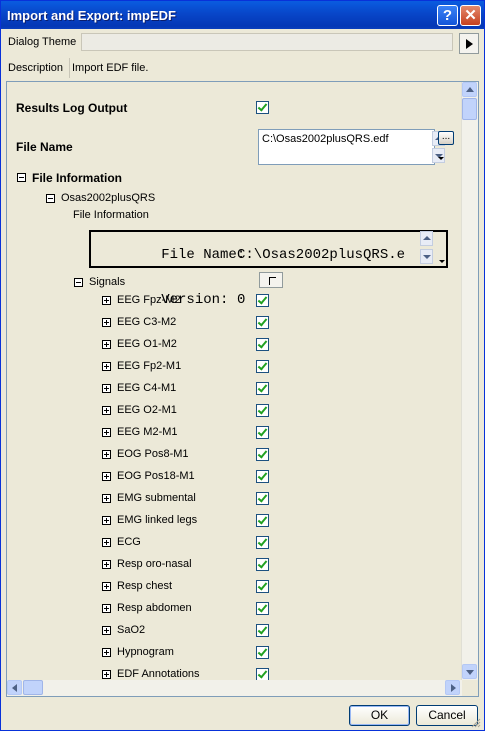 The width and height of the screenshot is (485, 731). I want to click on signal-label: Resp oro-nasal, so click(154, 564).